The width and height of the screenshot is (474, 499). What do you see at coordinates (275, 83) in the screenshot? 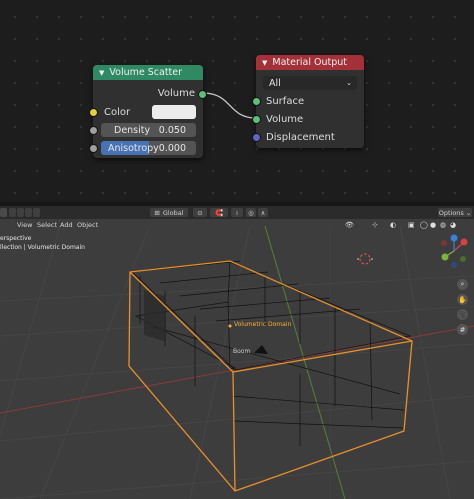
I see `target-value: All` at bounding box center [275, 83].